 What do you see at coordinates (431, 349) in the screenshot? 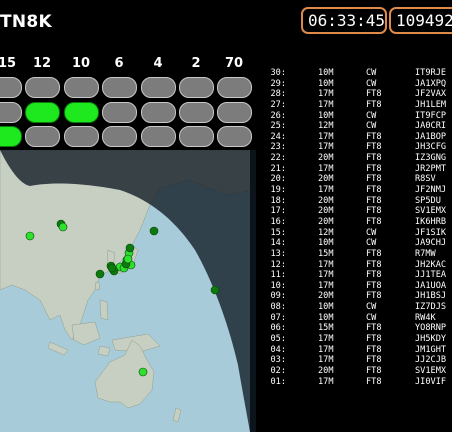
I see `log-callsign: JM1GHT` at bounding box center [431, 349].